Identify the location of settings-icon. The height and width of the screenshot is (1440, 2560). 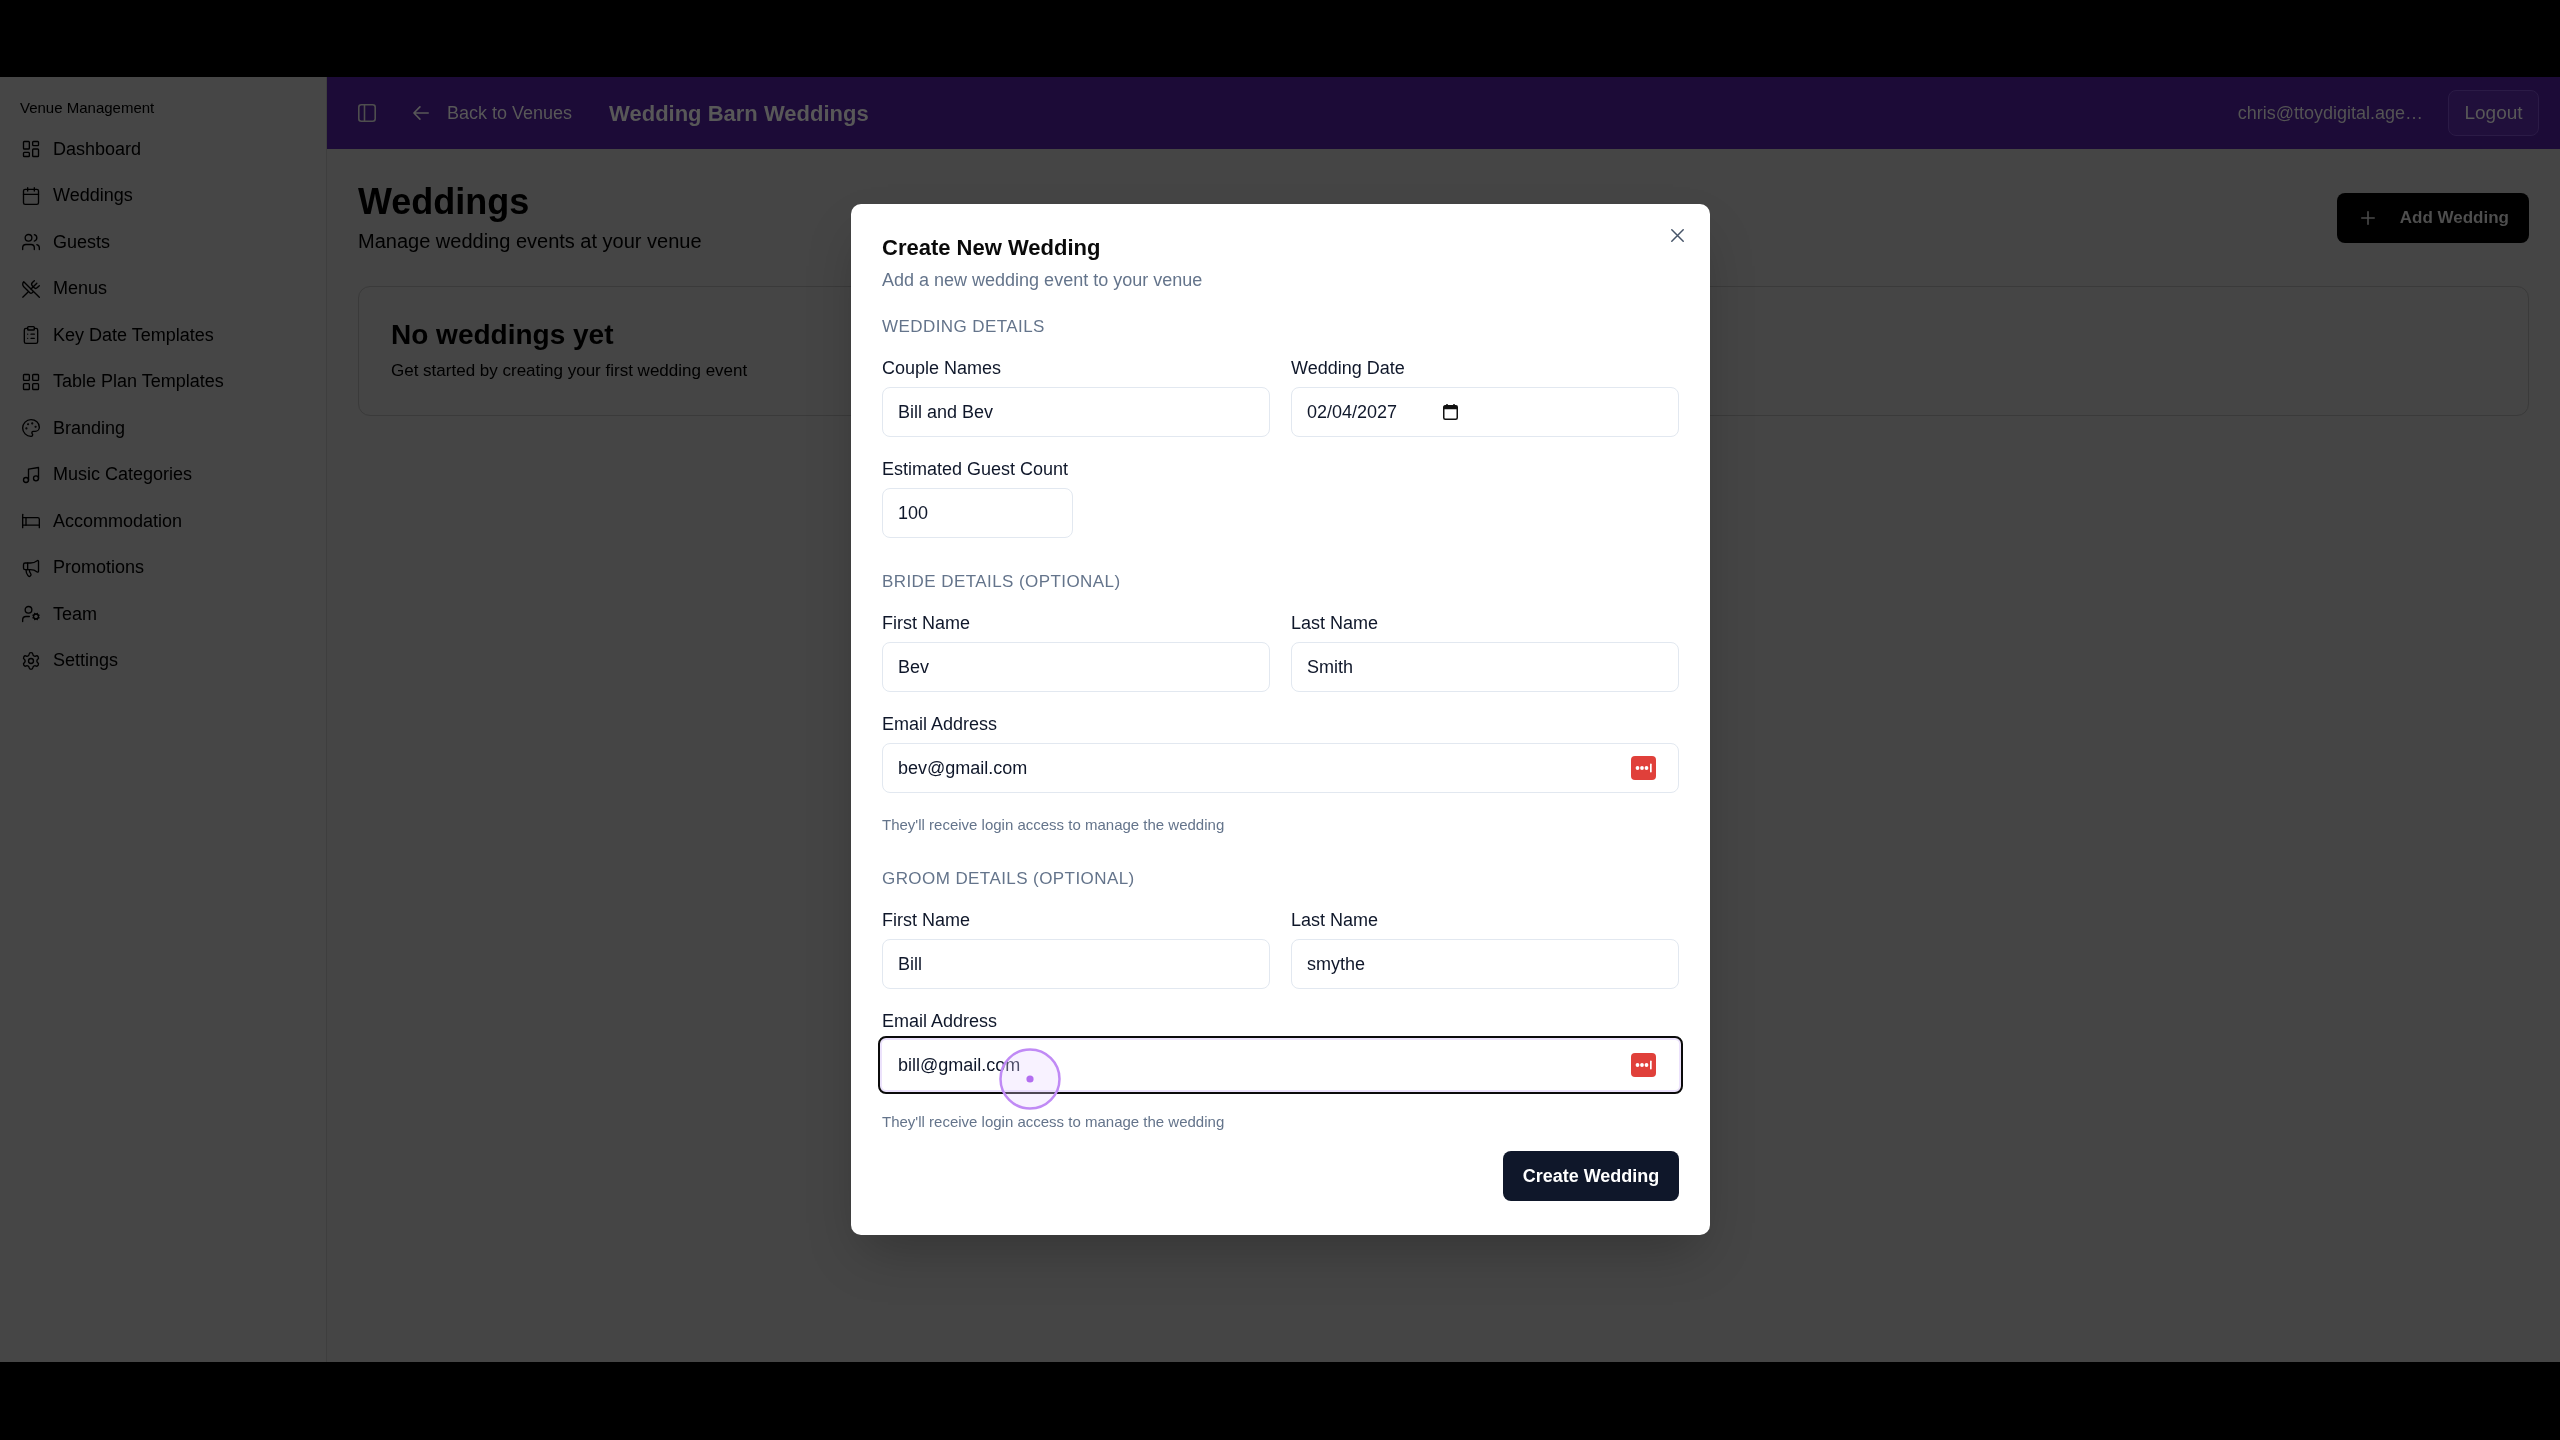
(31, 660).